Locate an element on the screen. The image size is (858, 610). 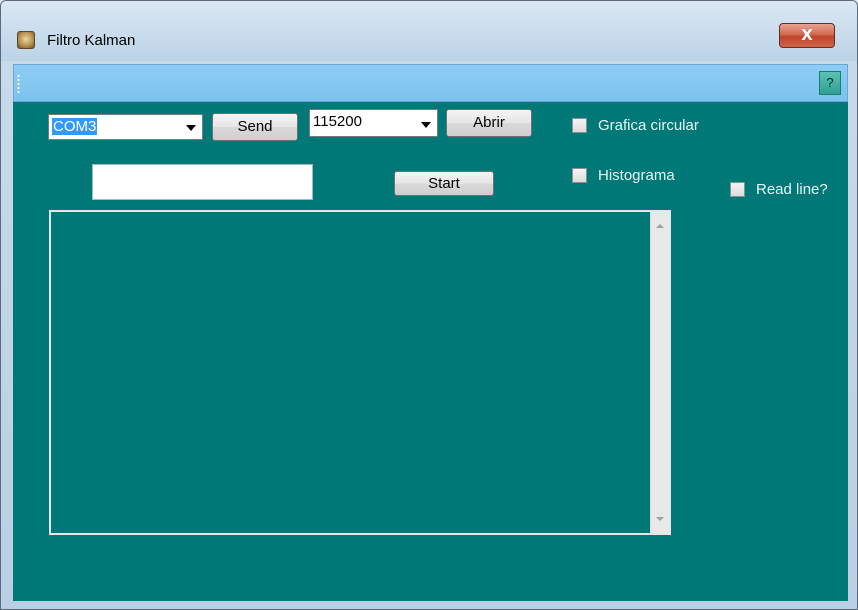
toolstrip-grip is located at coordinates (18, 84).